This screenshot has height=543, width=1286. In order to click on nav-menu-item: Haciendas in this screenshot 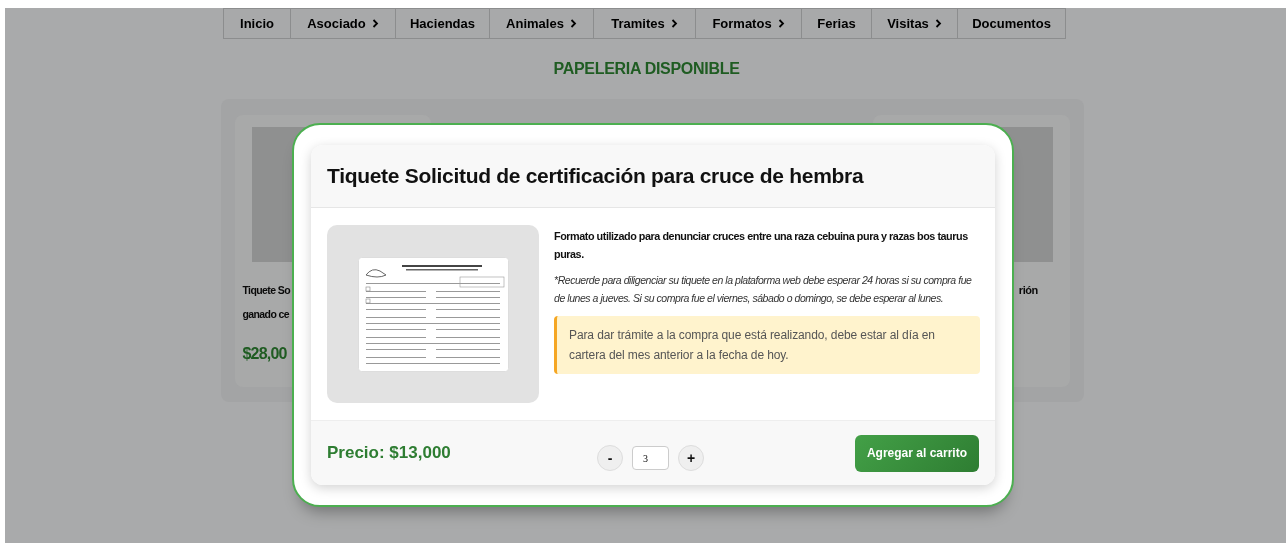, I will do `click(443, 23)`.